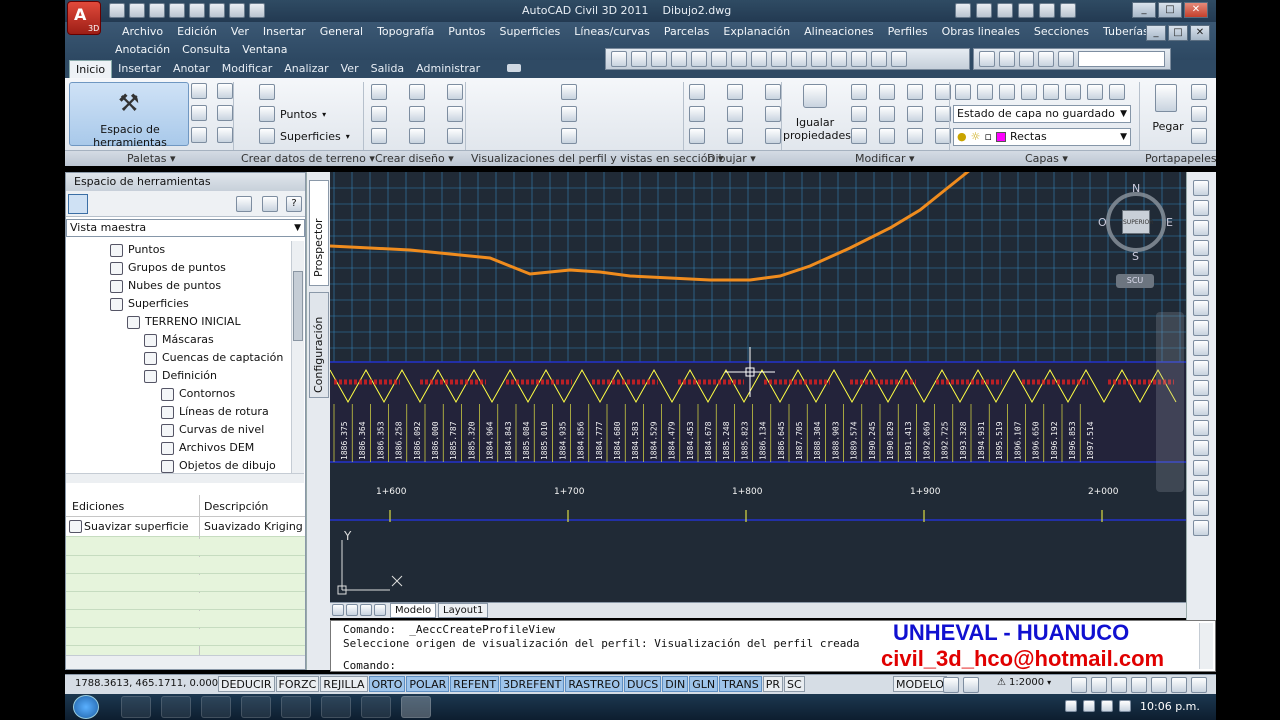 The width and height of the screenshot is (1280, 720). I want to click on redo-icon, so click(237, 10).